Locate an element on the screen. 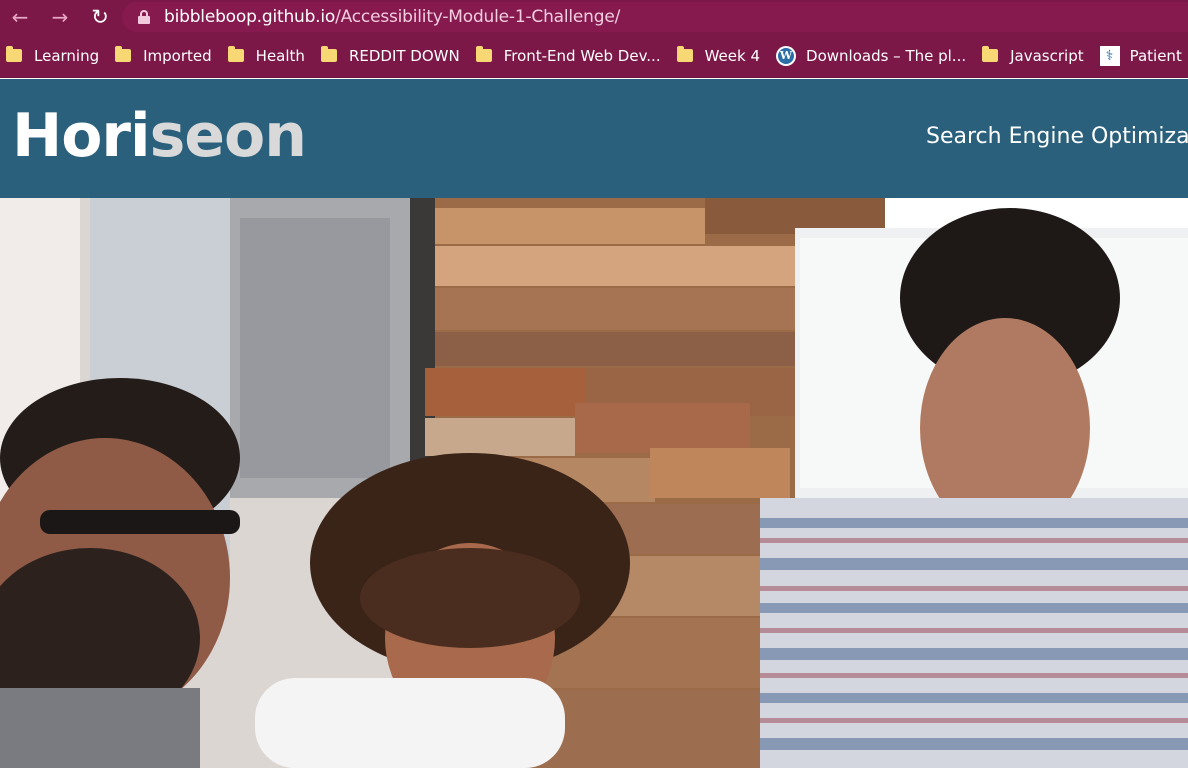 The width and height of the screenshot is (1188, 768). nav-link-seo: Search Engine Optimization is located at coordinates (1057, 136).